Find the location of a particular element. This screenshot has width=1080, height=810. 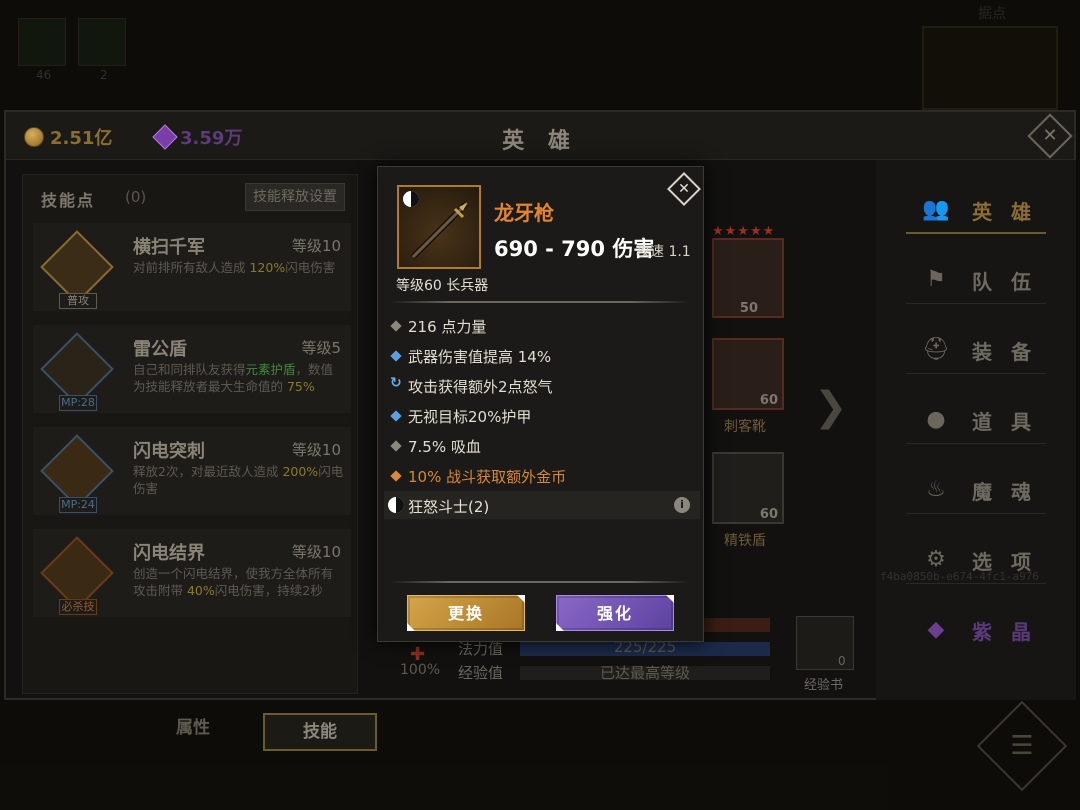

skill-icon-shield: MP:28 is located at coordinates (77, 371).